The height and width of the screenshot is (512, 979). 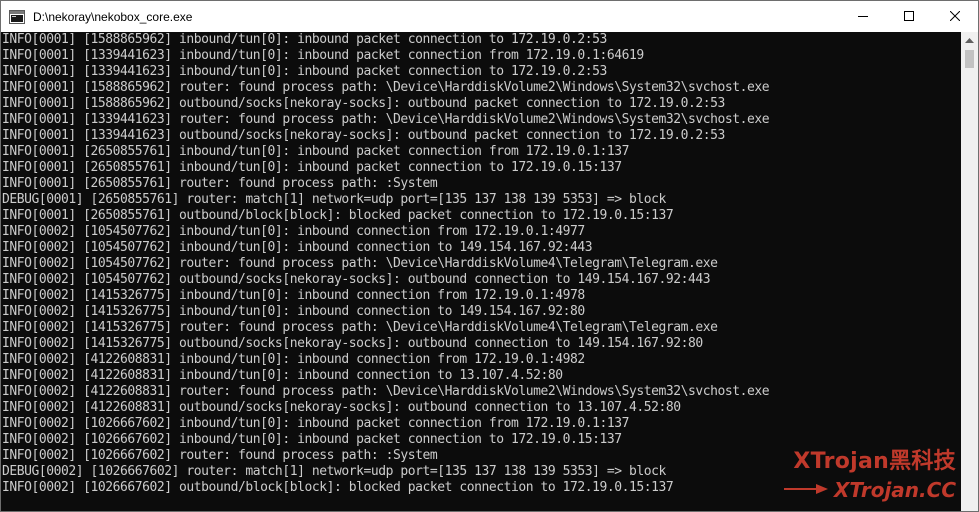 I want to click on watermark: XTrojan黑科技 XTrojan.CC, so click(x=856, y=477).